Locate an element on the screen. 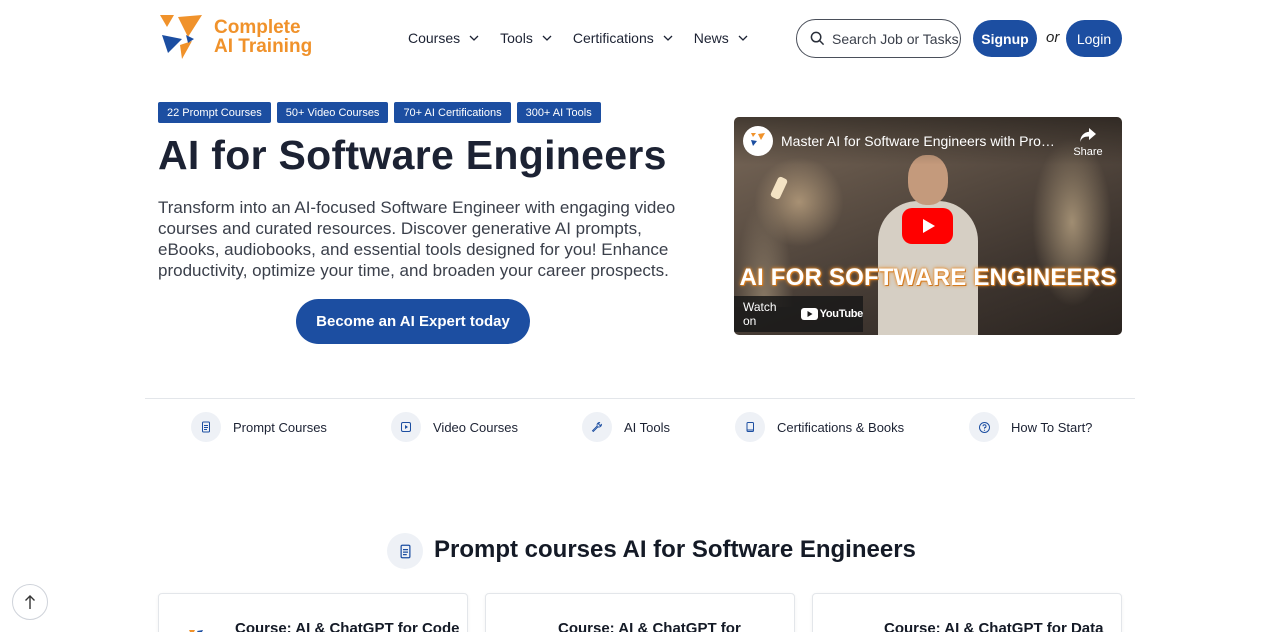 This screenshot has width=1280, height=632. nav-news-label: News is located at coordinates (711, 38).